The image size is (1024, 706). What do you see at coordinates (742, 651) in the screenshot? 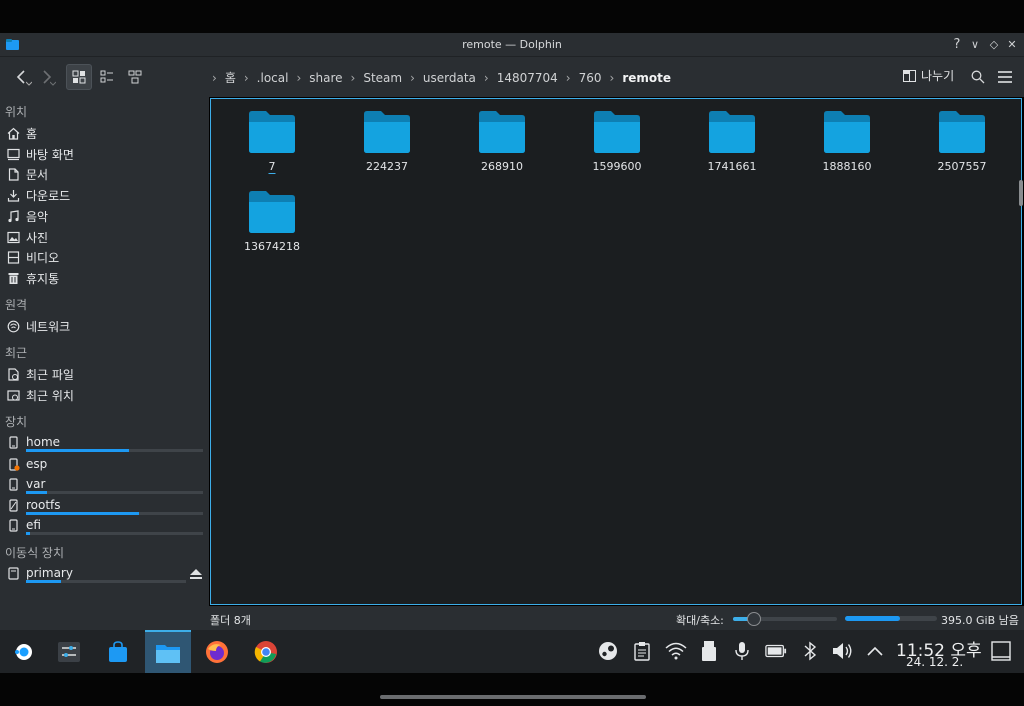
I see `microphone-icon` at bounding box center [742, 651].